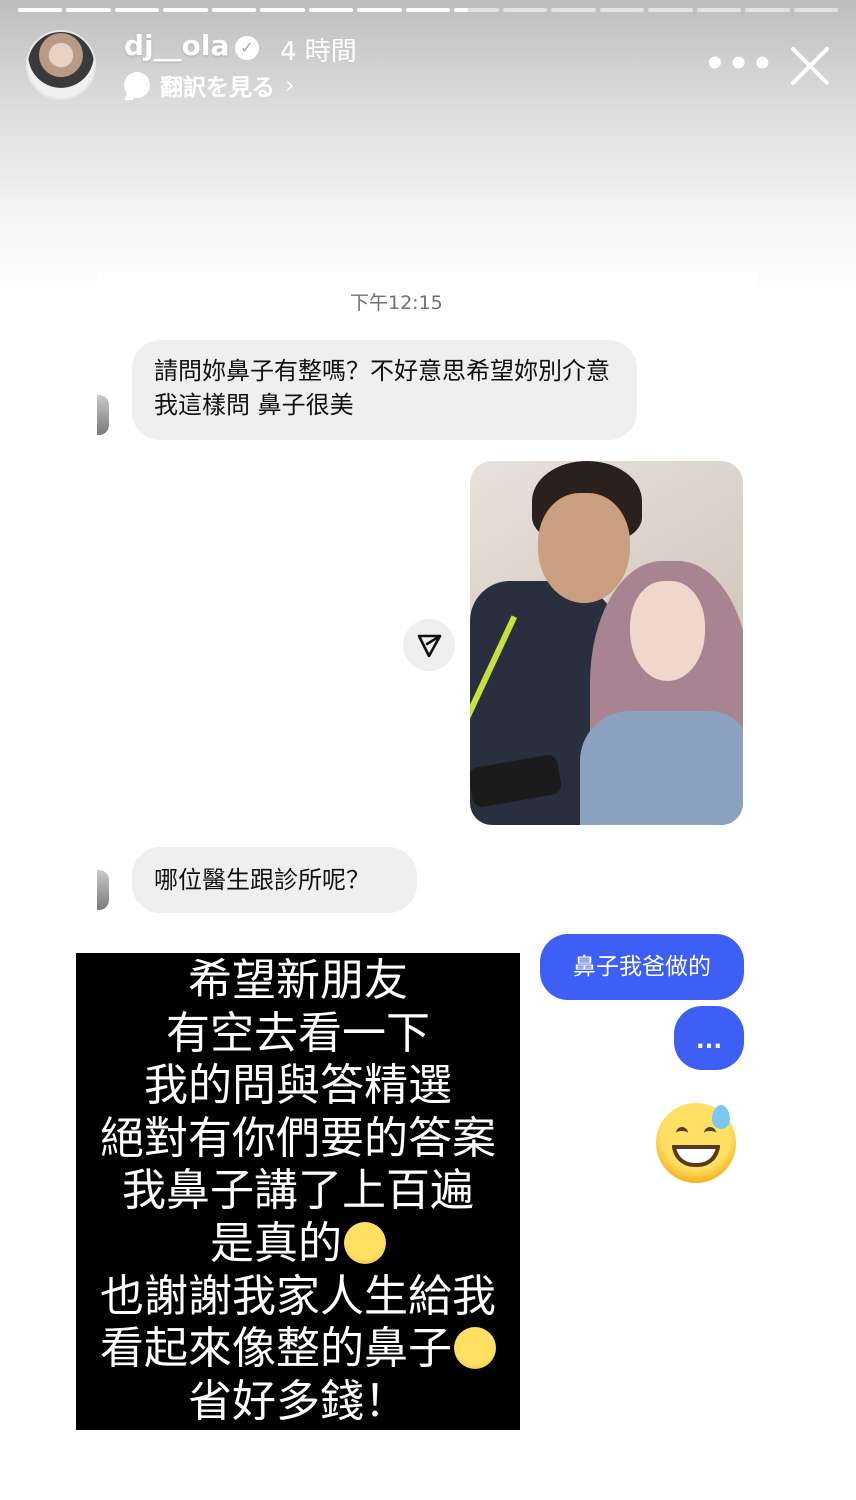 This screenshot has width=856, height=1500. Describe the element at coordinates (721, 1117) in the screenshot. I see `emoji-sweat` at that location.